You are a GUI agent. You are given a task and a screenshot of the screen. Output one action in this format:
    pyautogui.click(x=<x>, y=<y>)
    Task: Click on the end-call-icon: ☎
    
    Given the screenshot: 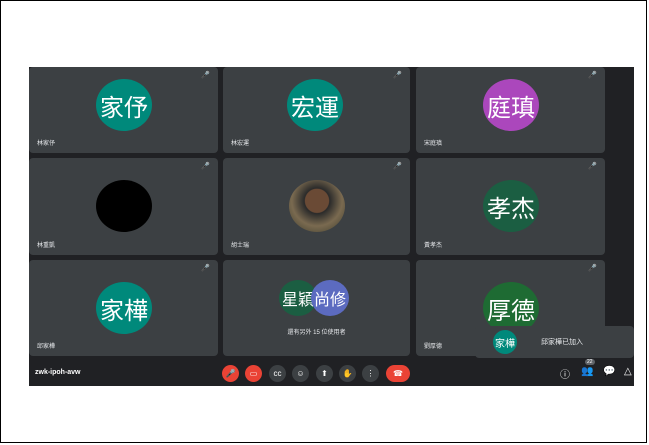 What is the action you would take?
    pyautogui.click(x=398, y=373)
    